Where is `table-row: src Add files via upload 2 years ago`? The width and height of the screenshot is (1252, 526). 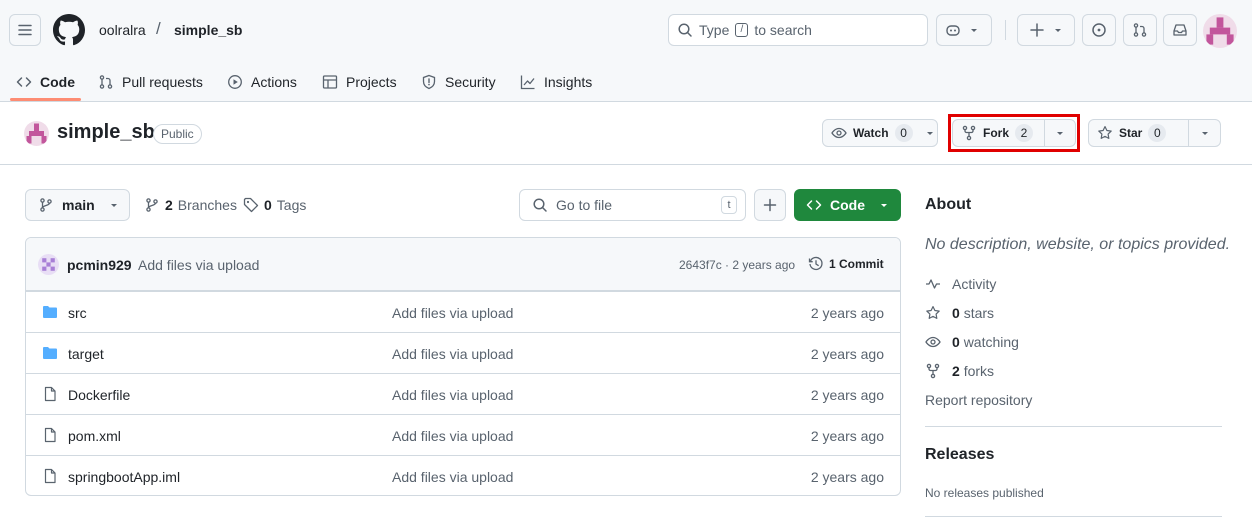
table-row: src Add files via upload 2 years ago is located at coordinates (463, 311).